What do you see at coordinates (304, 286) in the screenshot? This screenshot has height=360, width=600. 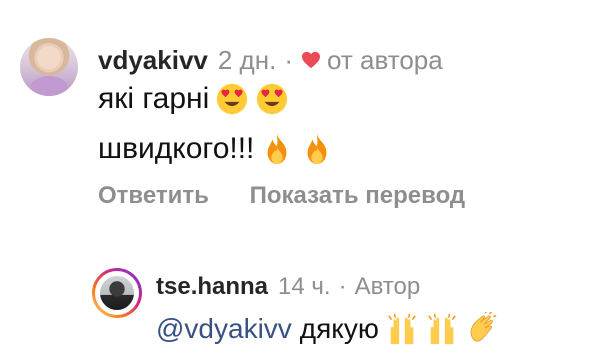 I see `reply-time: 14 ч.` at bounding box center [304, 286].